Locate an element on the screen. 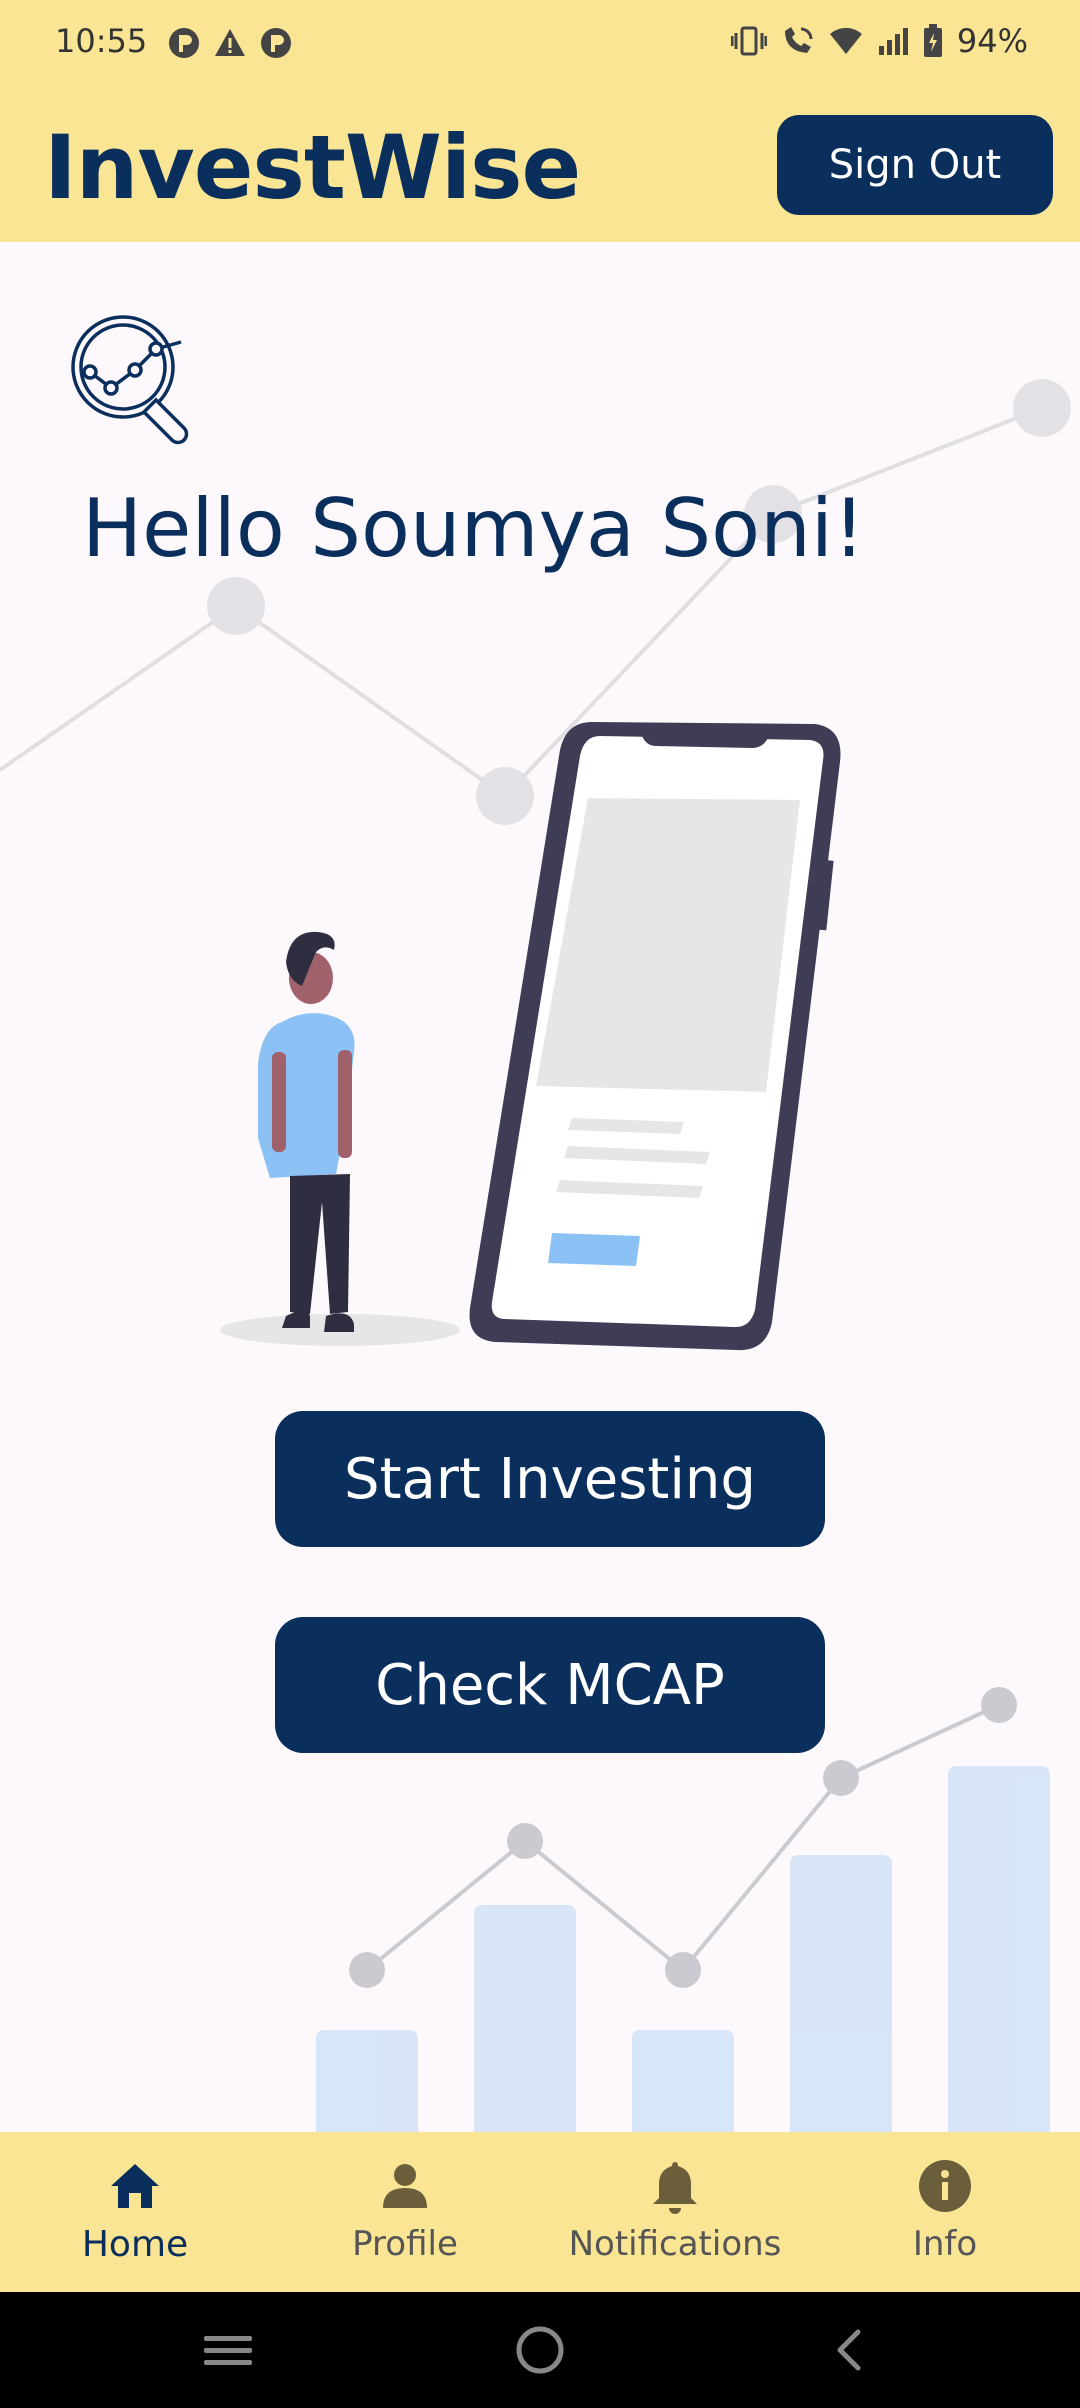 This screenshot has width=1080, height=2408. back-button is located at coordinates (849, 2350).